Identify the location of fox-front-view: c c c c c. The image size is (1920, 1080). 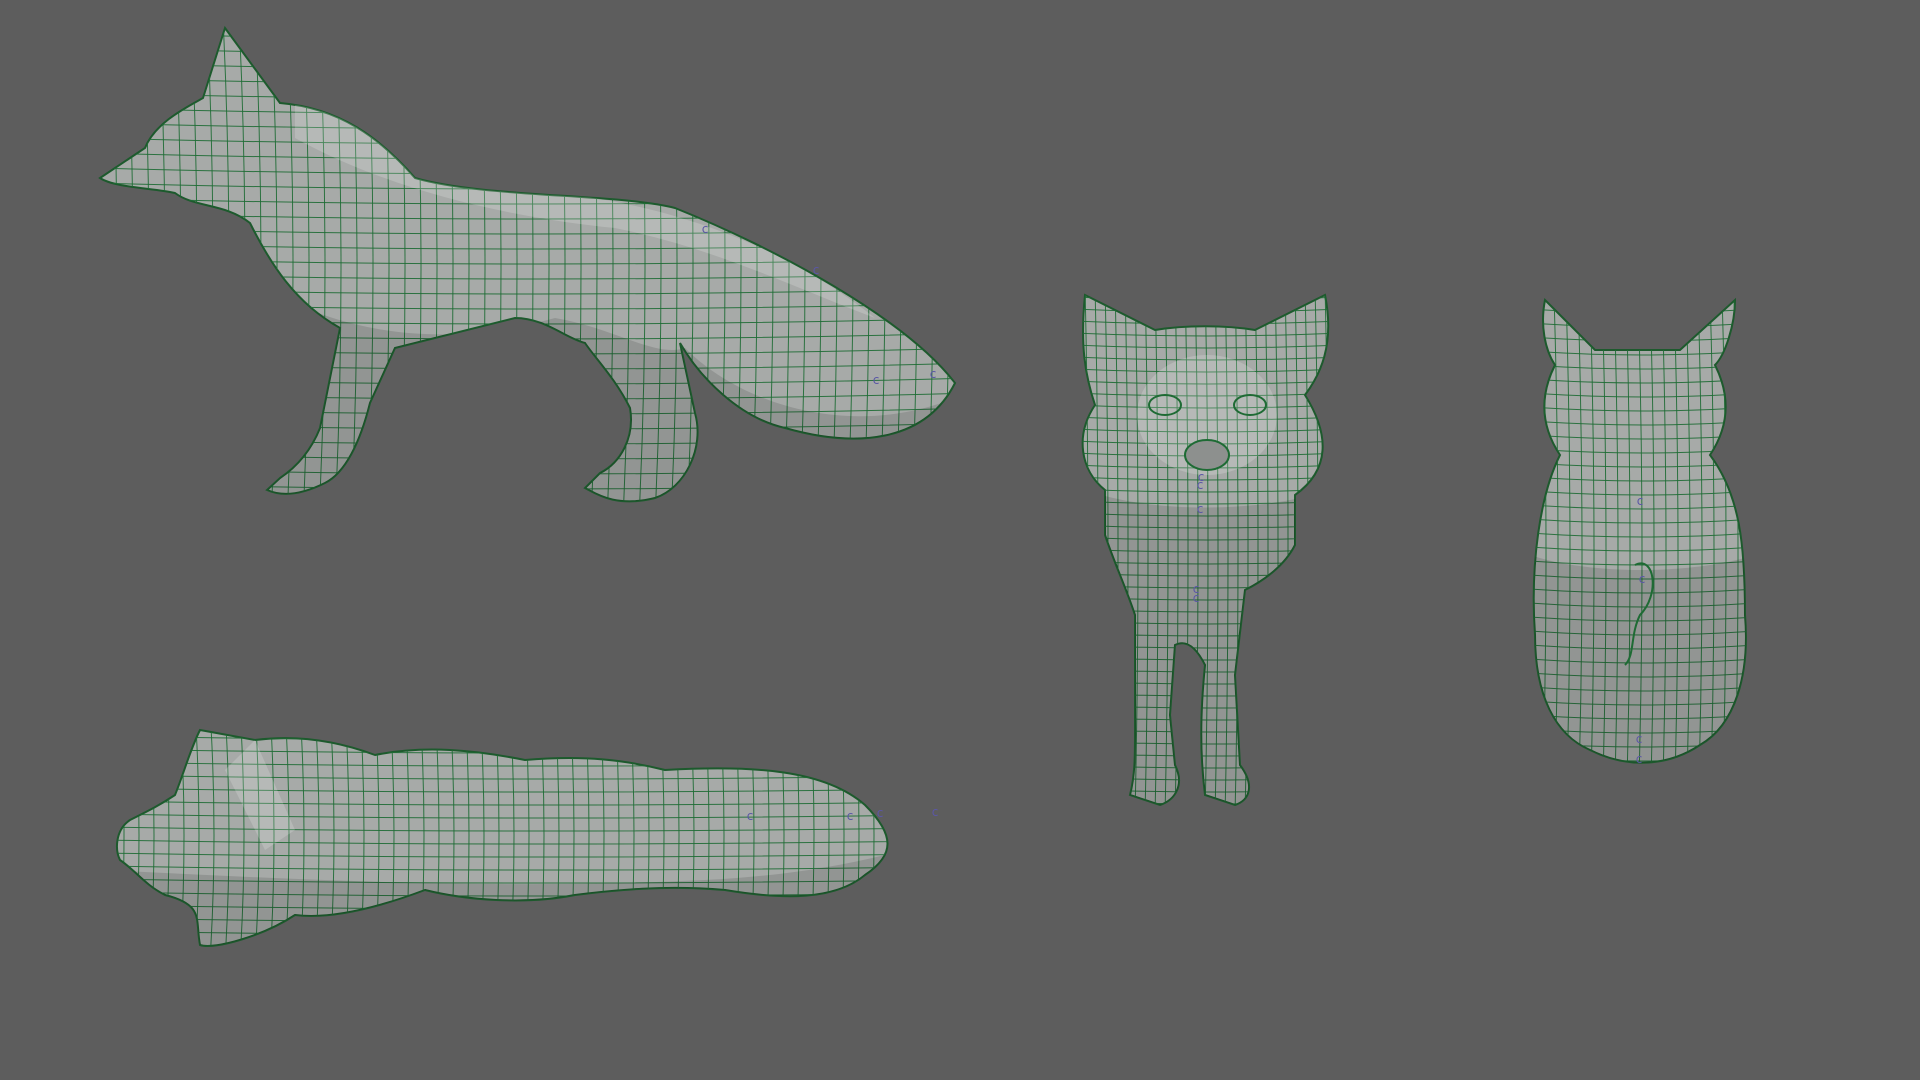
(1207, 550).